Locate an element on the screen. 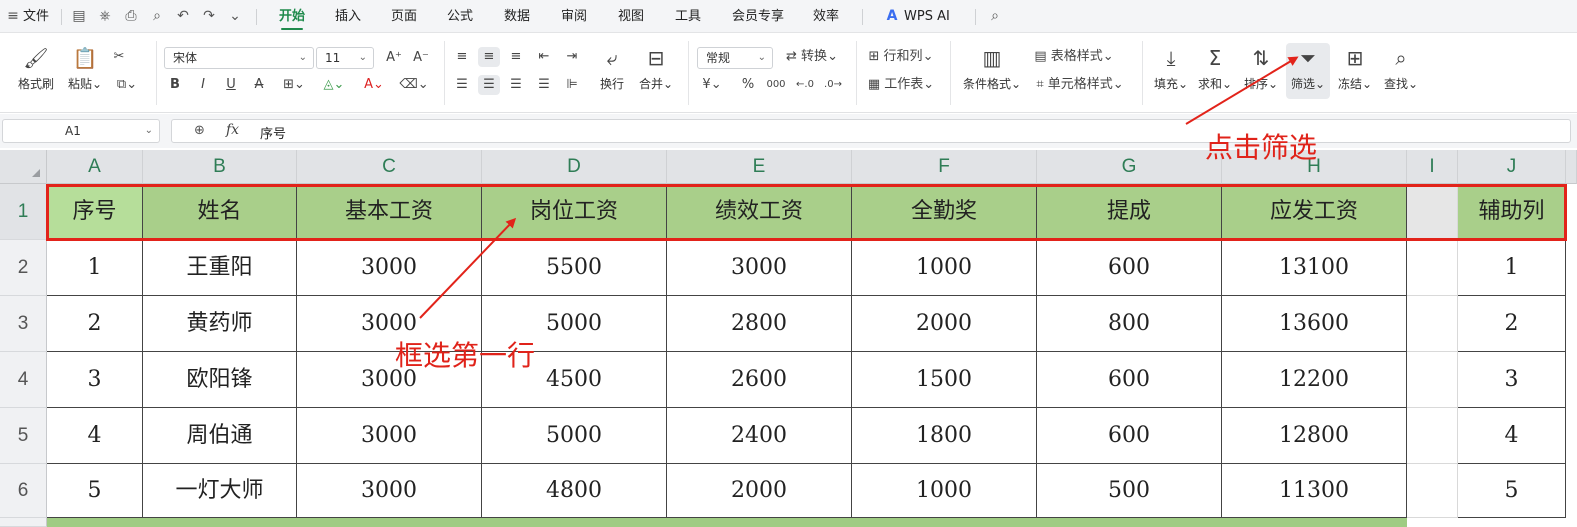 This screenshot has width=1577, height=527. tab-efficiency: 效率 is located at coordinates (826, 16).